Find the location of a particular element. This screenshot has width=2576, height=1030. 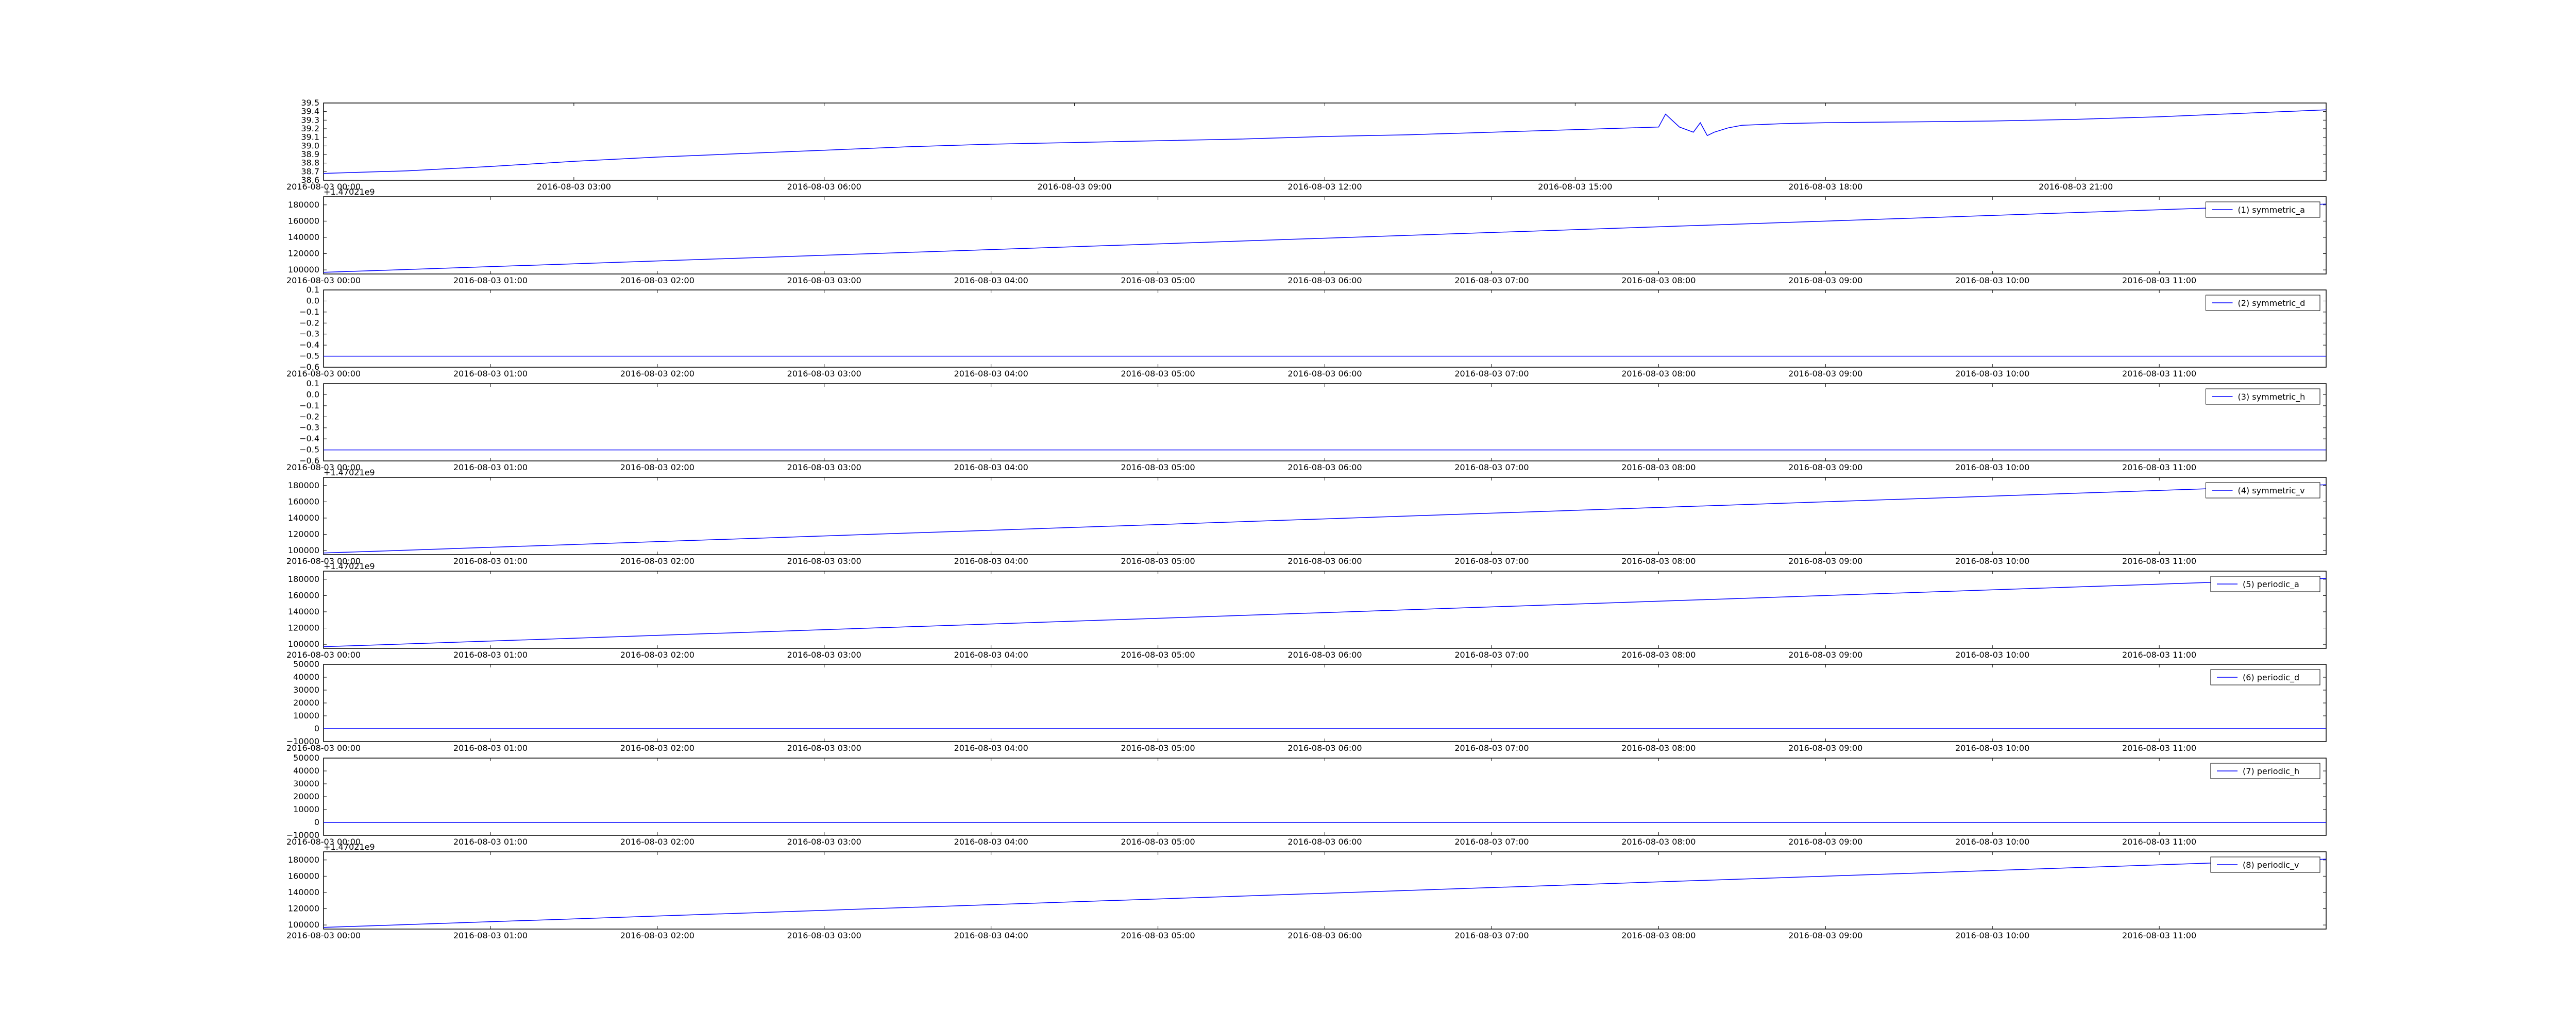

y-tick-label: 160000 is located at coordinates (303, 595).